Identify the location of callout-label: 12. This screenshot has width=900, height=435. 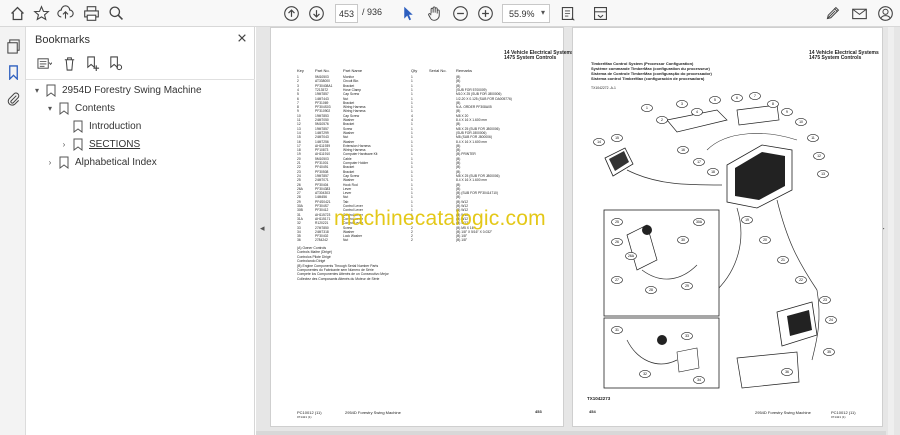
(819, 156).